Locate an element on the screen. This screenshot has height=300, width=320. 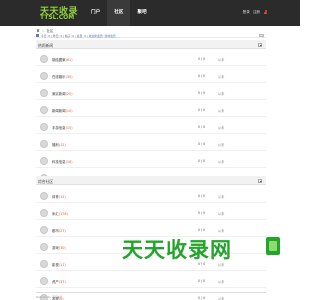
forum-name: 钢结图案(61) is located at coordinates (62, 59).